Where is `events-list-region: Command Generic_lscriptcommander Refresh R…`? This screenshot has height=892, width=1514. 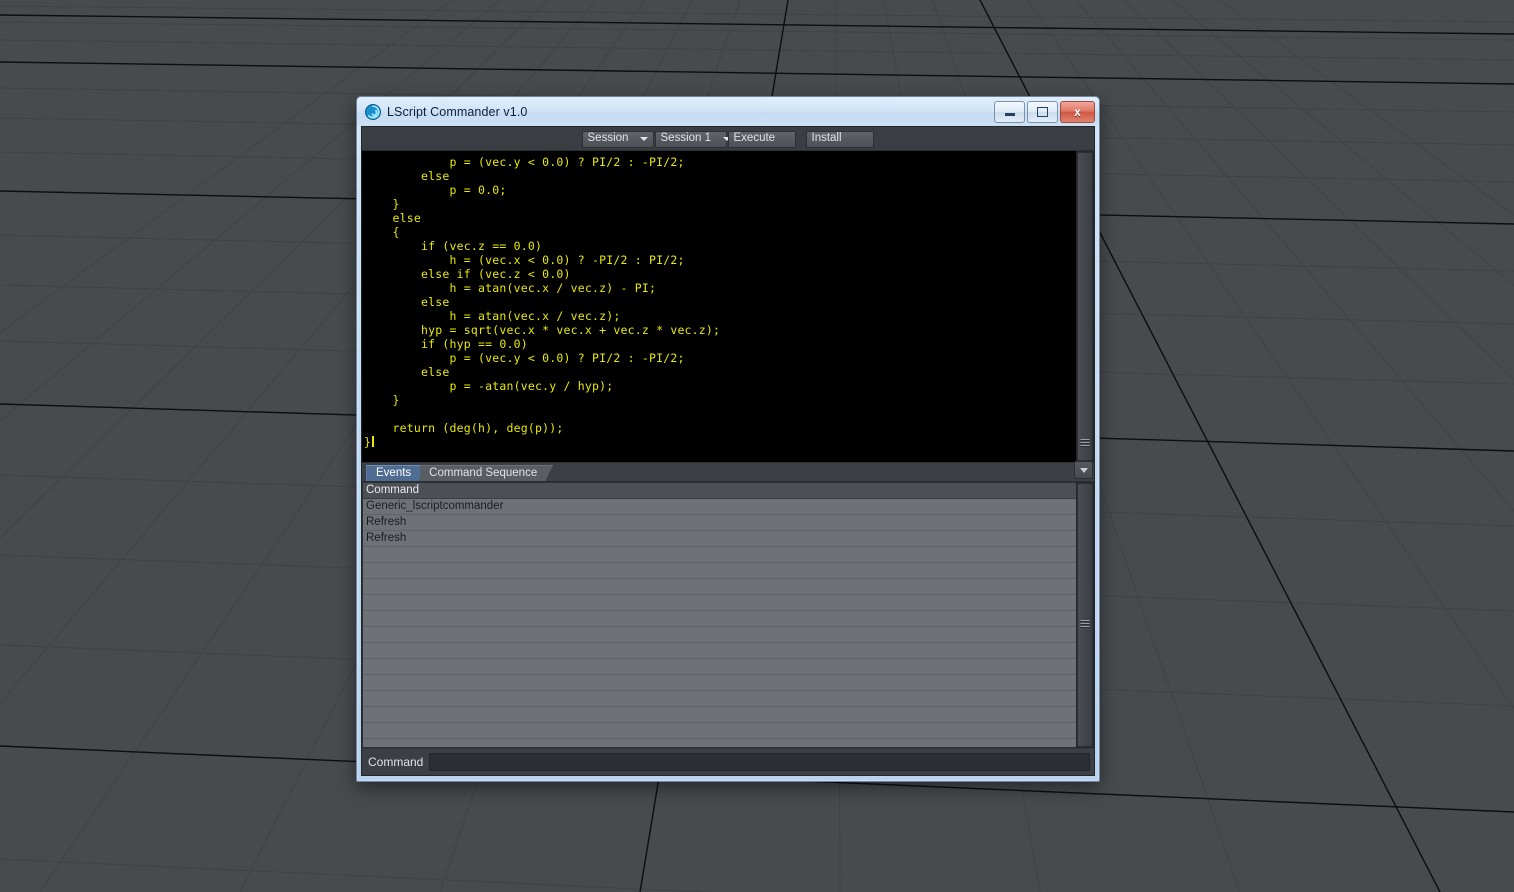
events-list-region: Command Generic_lscriptcommander Refresh R… is located at coordinates (728, 614).